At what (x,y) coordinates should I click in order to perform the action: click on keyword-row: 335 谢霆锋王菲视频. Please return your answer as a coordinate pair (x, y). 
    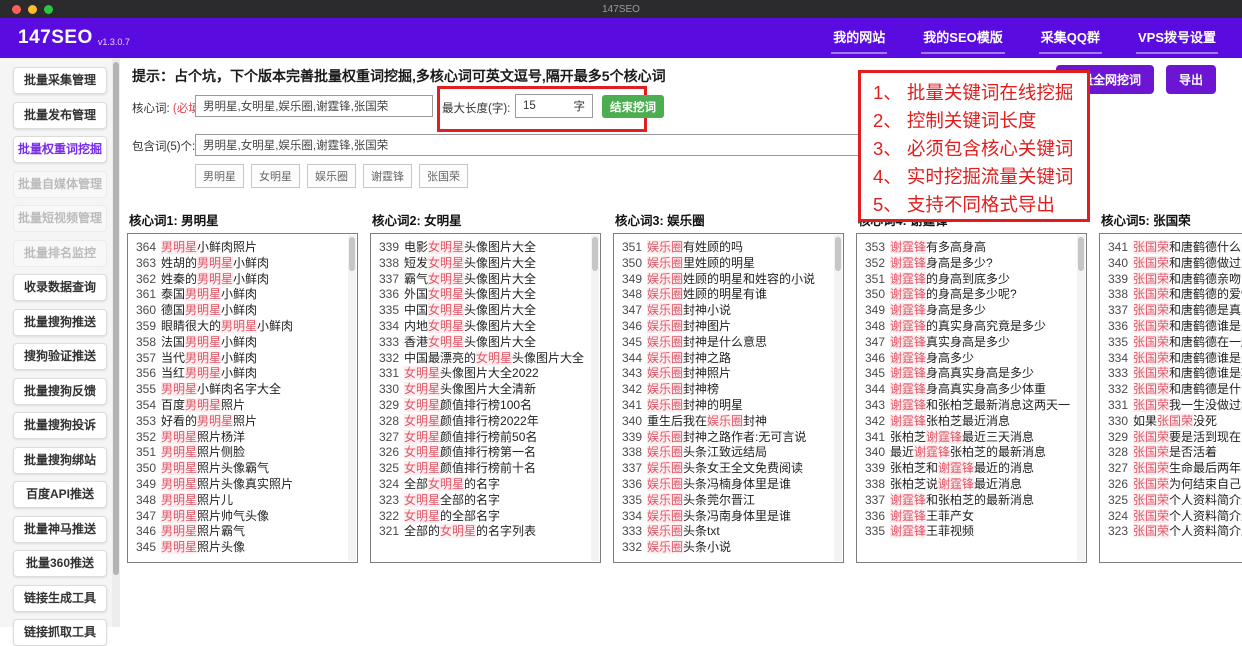
    Looking at the image, I should click on (920, 531).